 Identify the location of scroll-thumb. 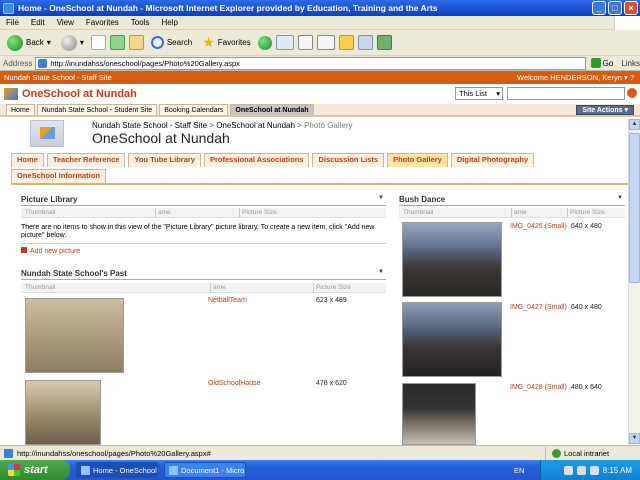
(634, 208).